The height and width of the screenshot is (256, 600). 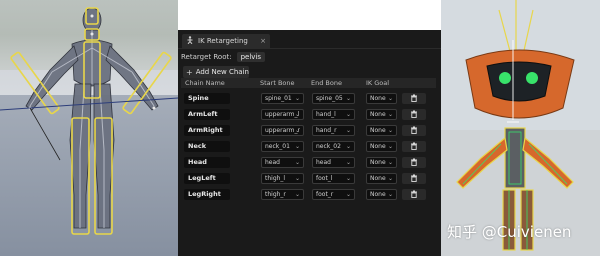 I want to click on end-bone-value: hand_l, so click(x=326, y=114).